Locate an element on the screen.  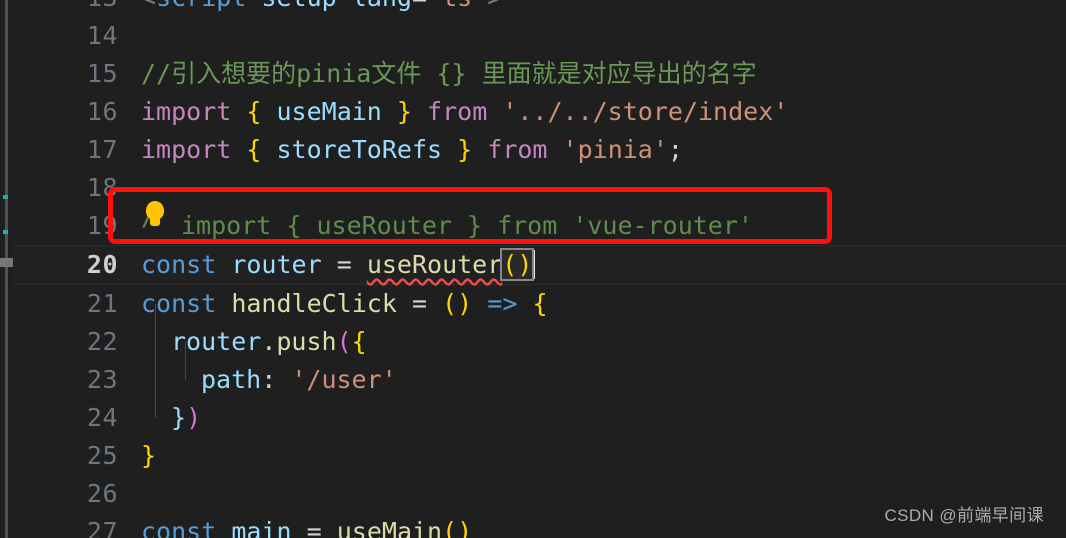
token-identifier-main: main is located at coordinates (261, 527).